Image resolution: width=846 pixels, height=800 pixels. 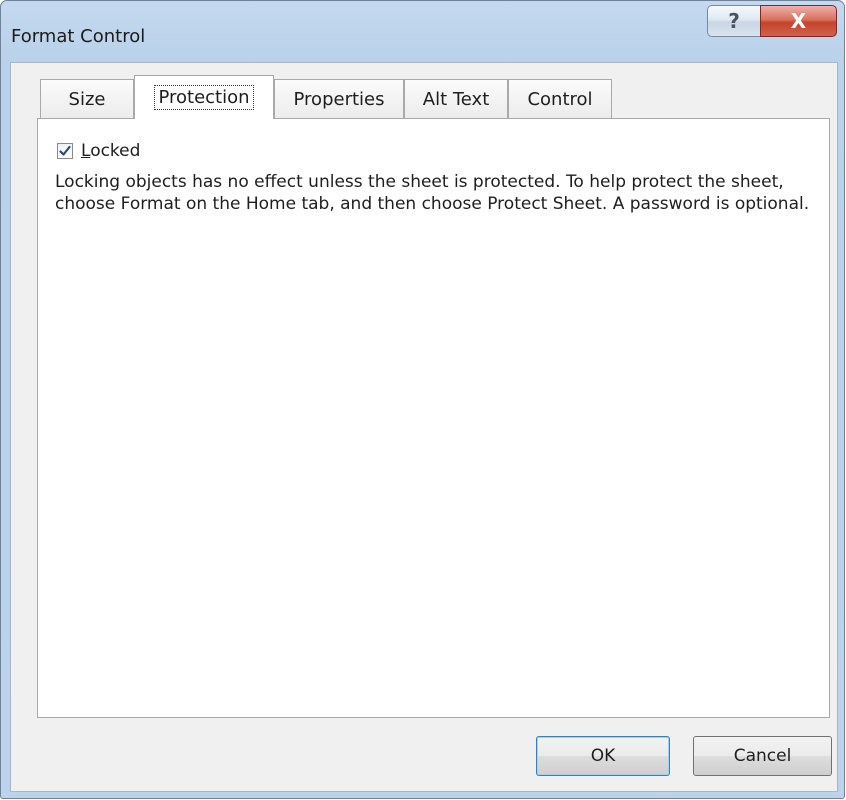 I want to click on ok-button-label: OK, so click(x=603, y=756).